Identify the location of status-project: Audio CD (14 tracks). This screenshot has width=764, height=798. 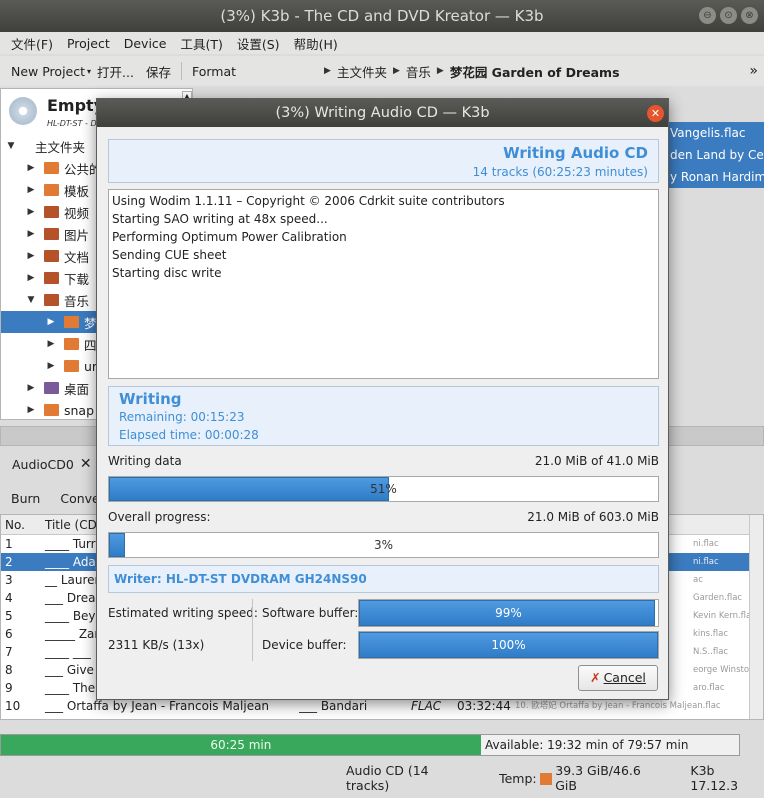
(387, 778).